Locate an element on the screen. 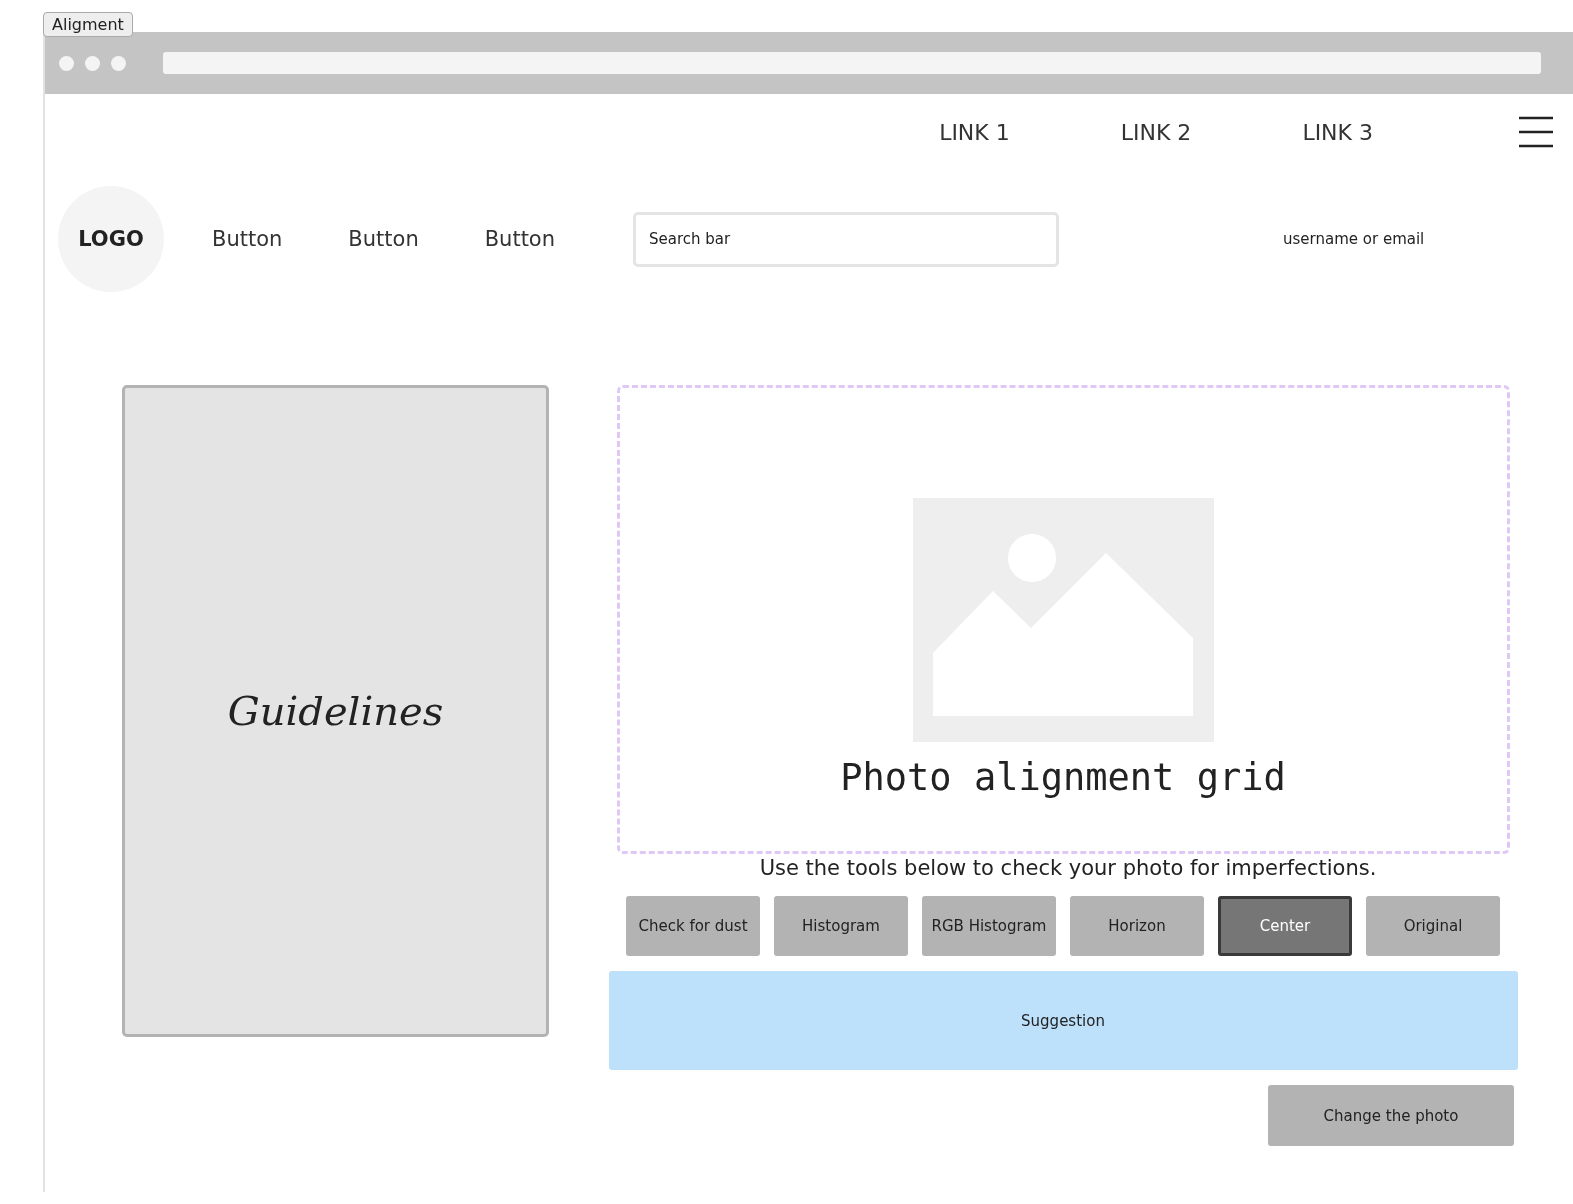  tool-button: Check for dust is located at coordinates (693, 926).